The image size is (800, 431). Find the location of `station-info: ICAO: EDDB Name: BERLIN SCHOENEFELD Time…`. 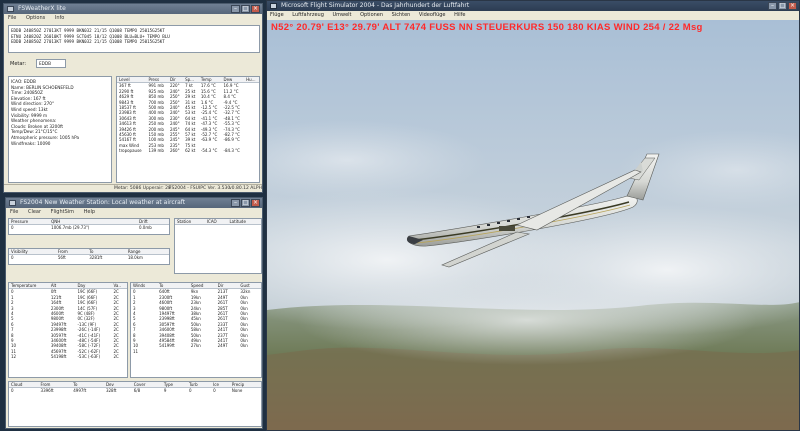

station-info: ICAO: EDDB Name: BERLIN SCHOENEFELD Time… is located at coordinates (60, 129).